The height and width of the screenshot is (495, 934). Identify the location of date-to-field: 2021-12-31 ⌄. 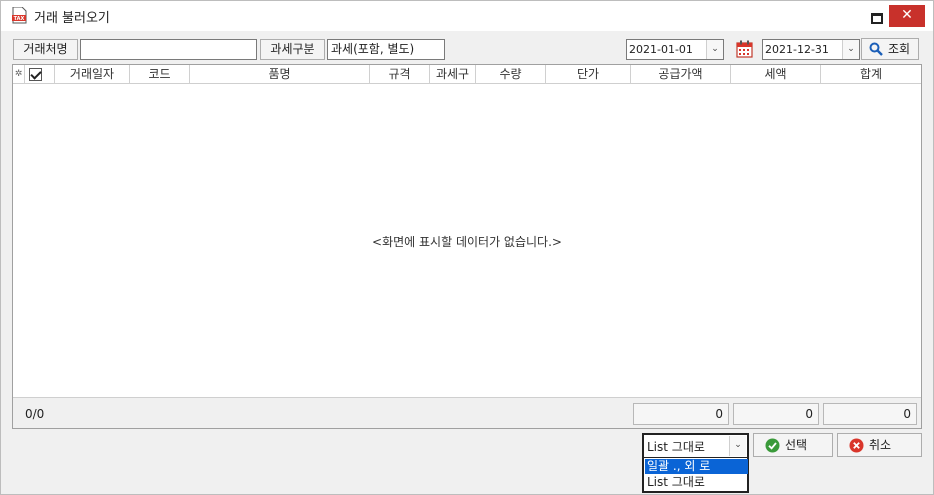
(811, 49).